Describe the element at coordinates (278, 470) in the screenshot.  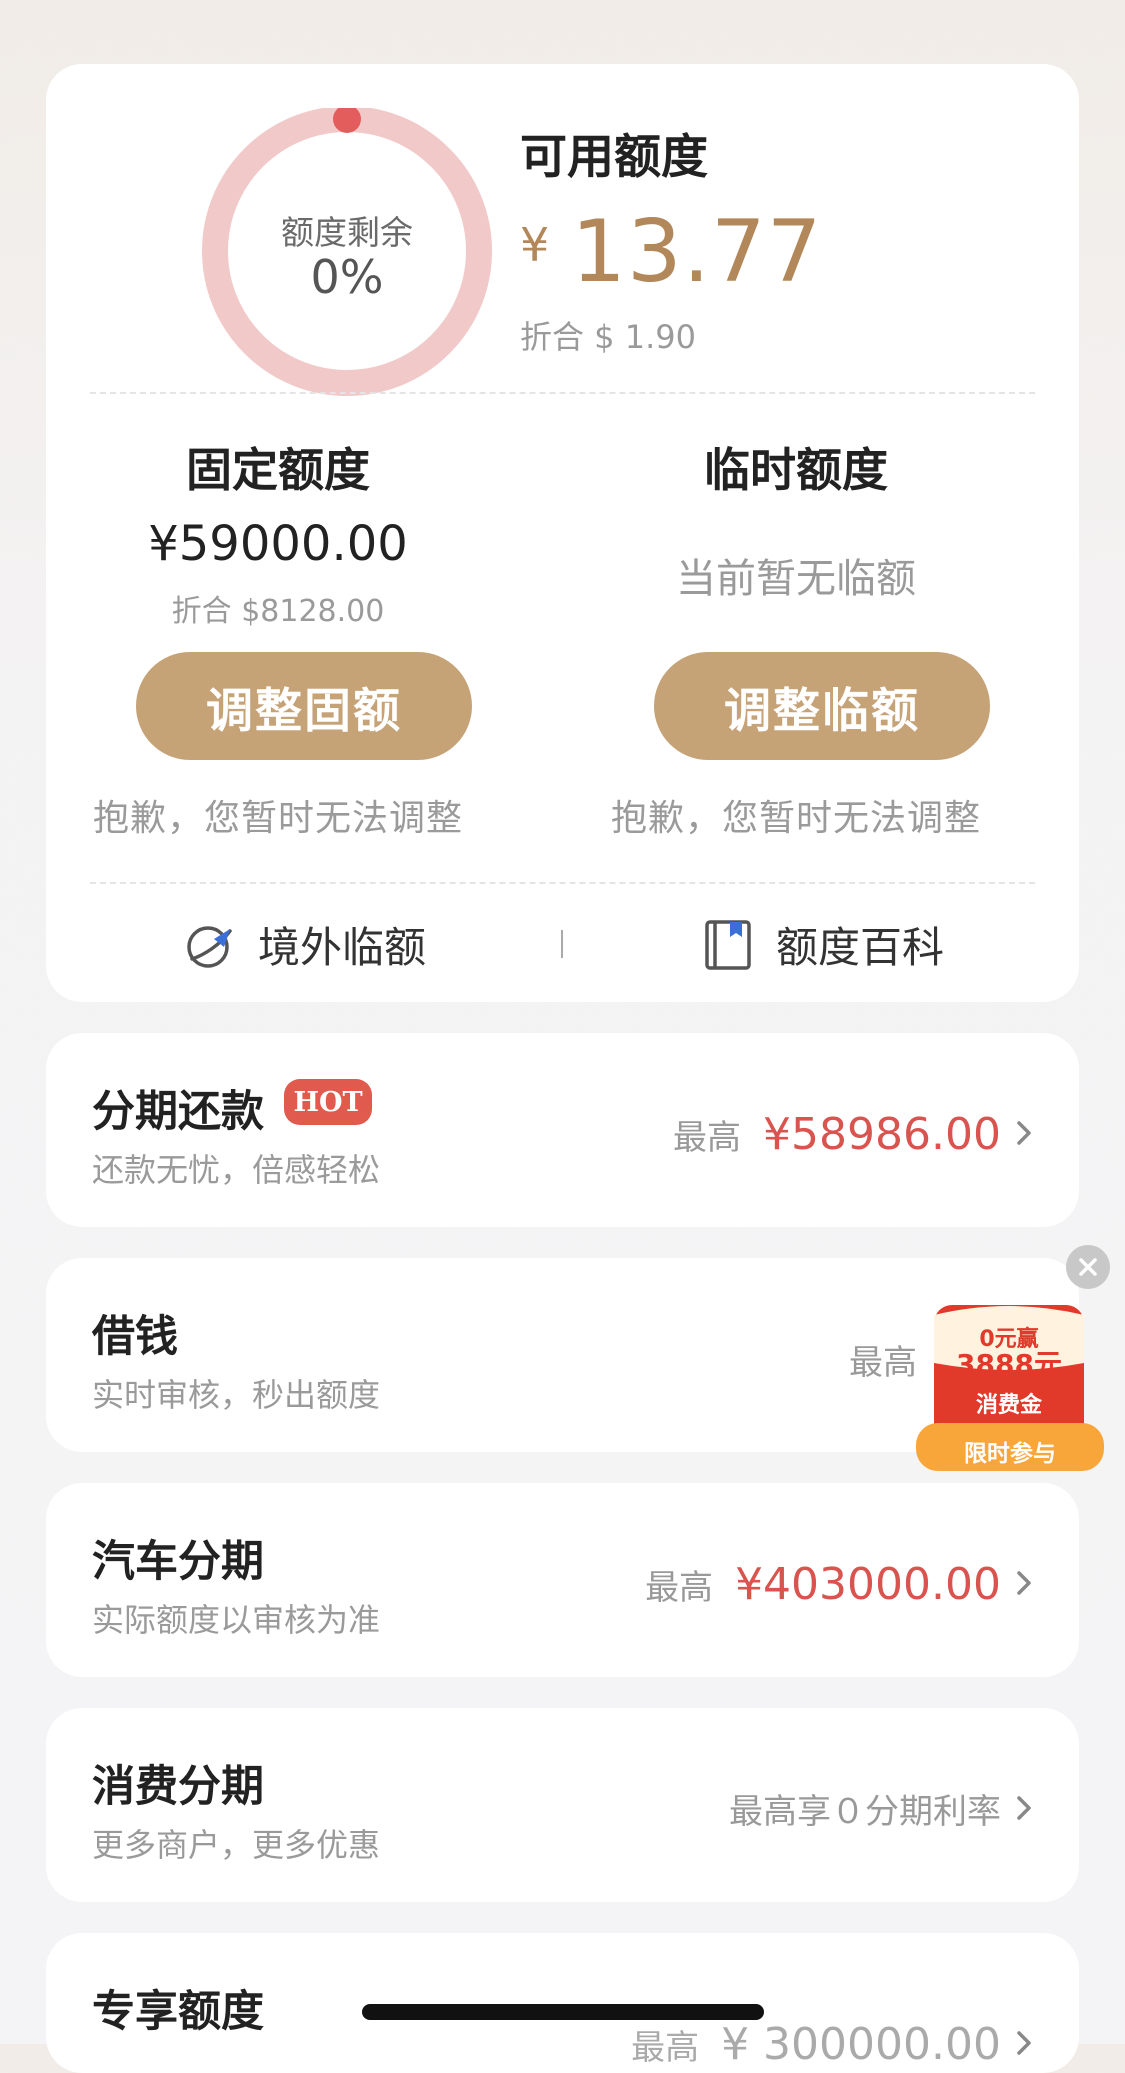
I see `fixed-quota-title: 固定额度` at that location.